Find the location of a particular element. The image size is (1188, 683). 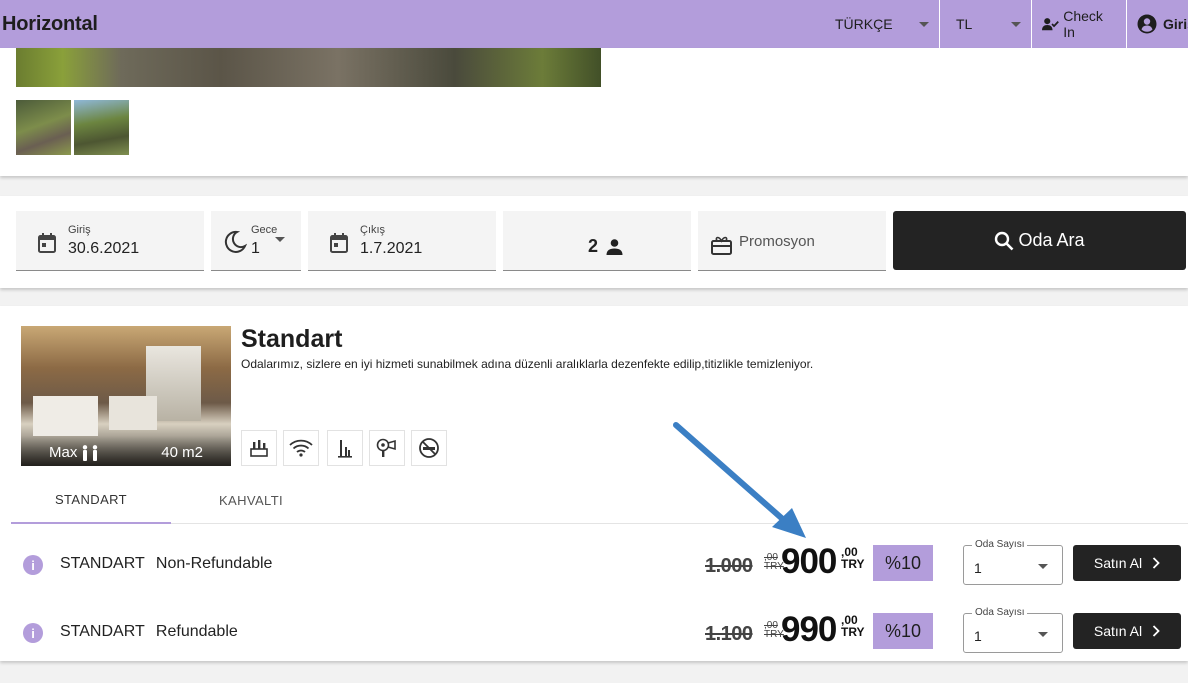

hotel-hero-image is located at coordinates (308, 67).